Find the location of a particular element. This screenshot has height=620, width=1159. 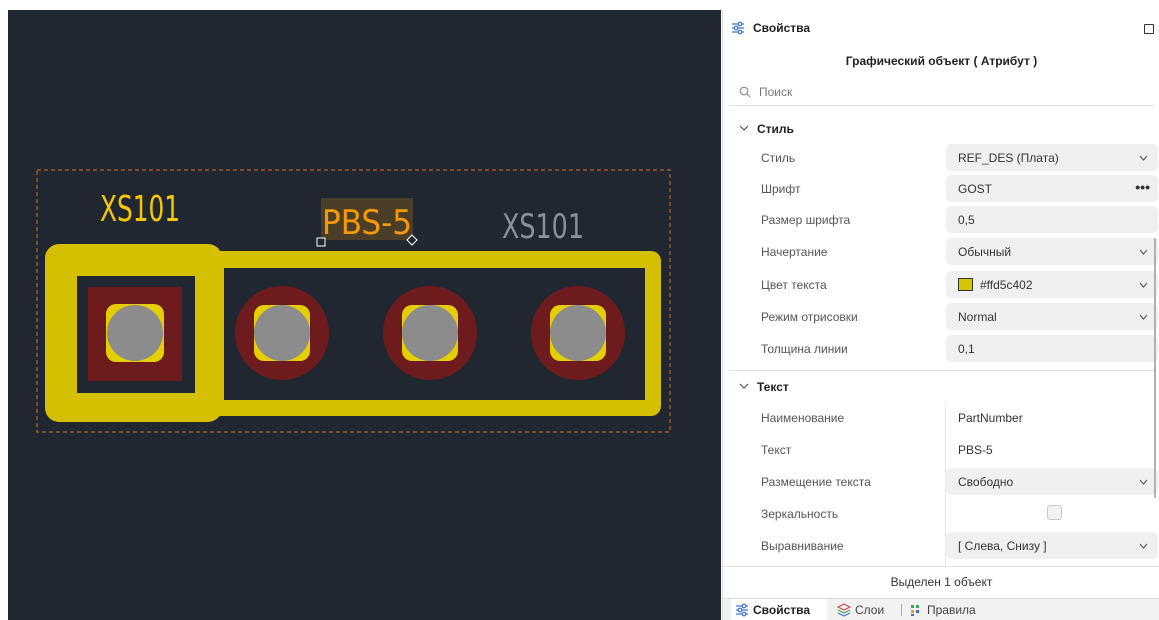

font-style-dropdown: Обычный is located at coordinates (1052, 251).